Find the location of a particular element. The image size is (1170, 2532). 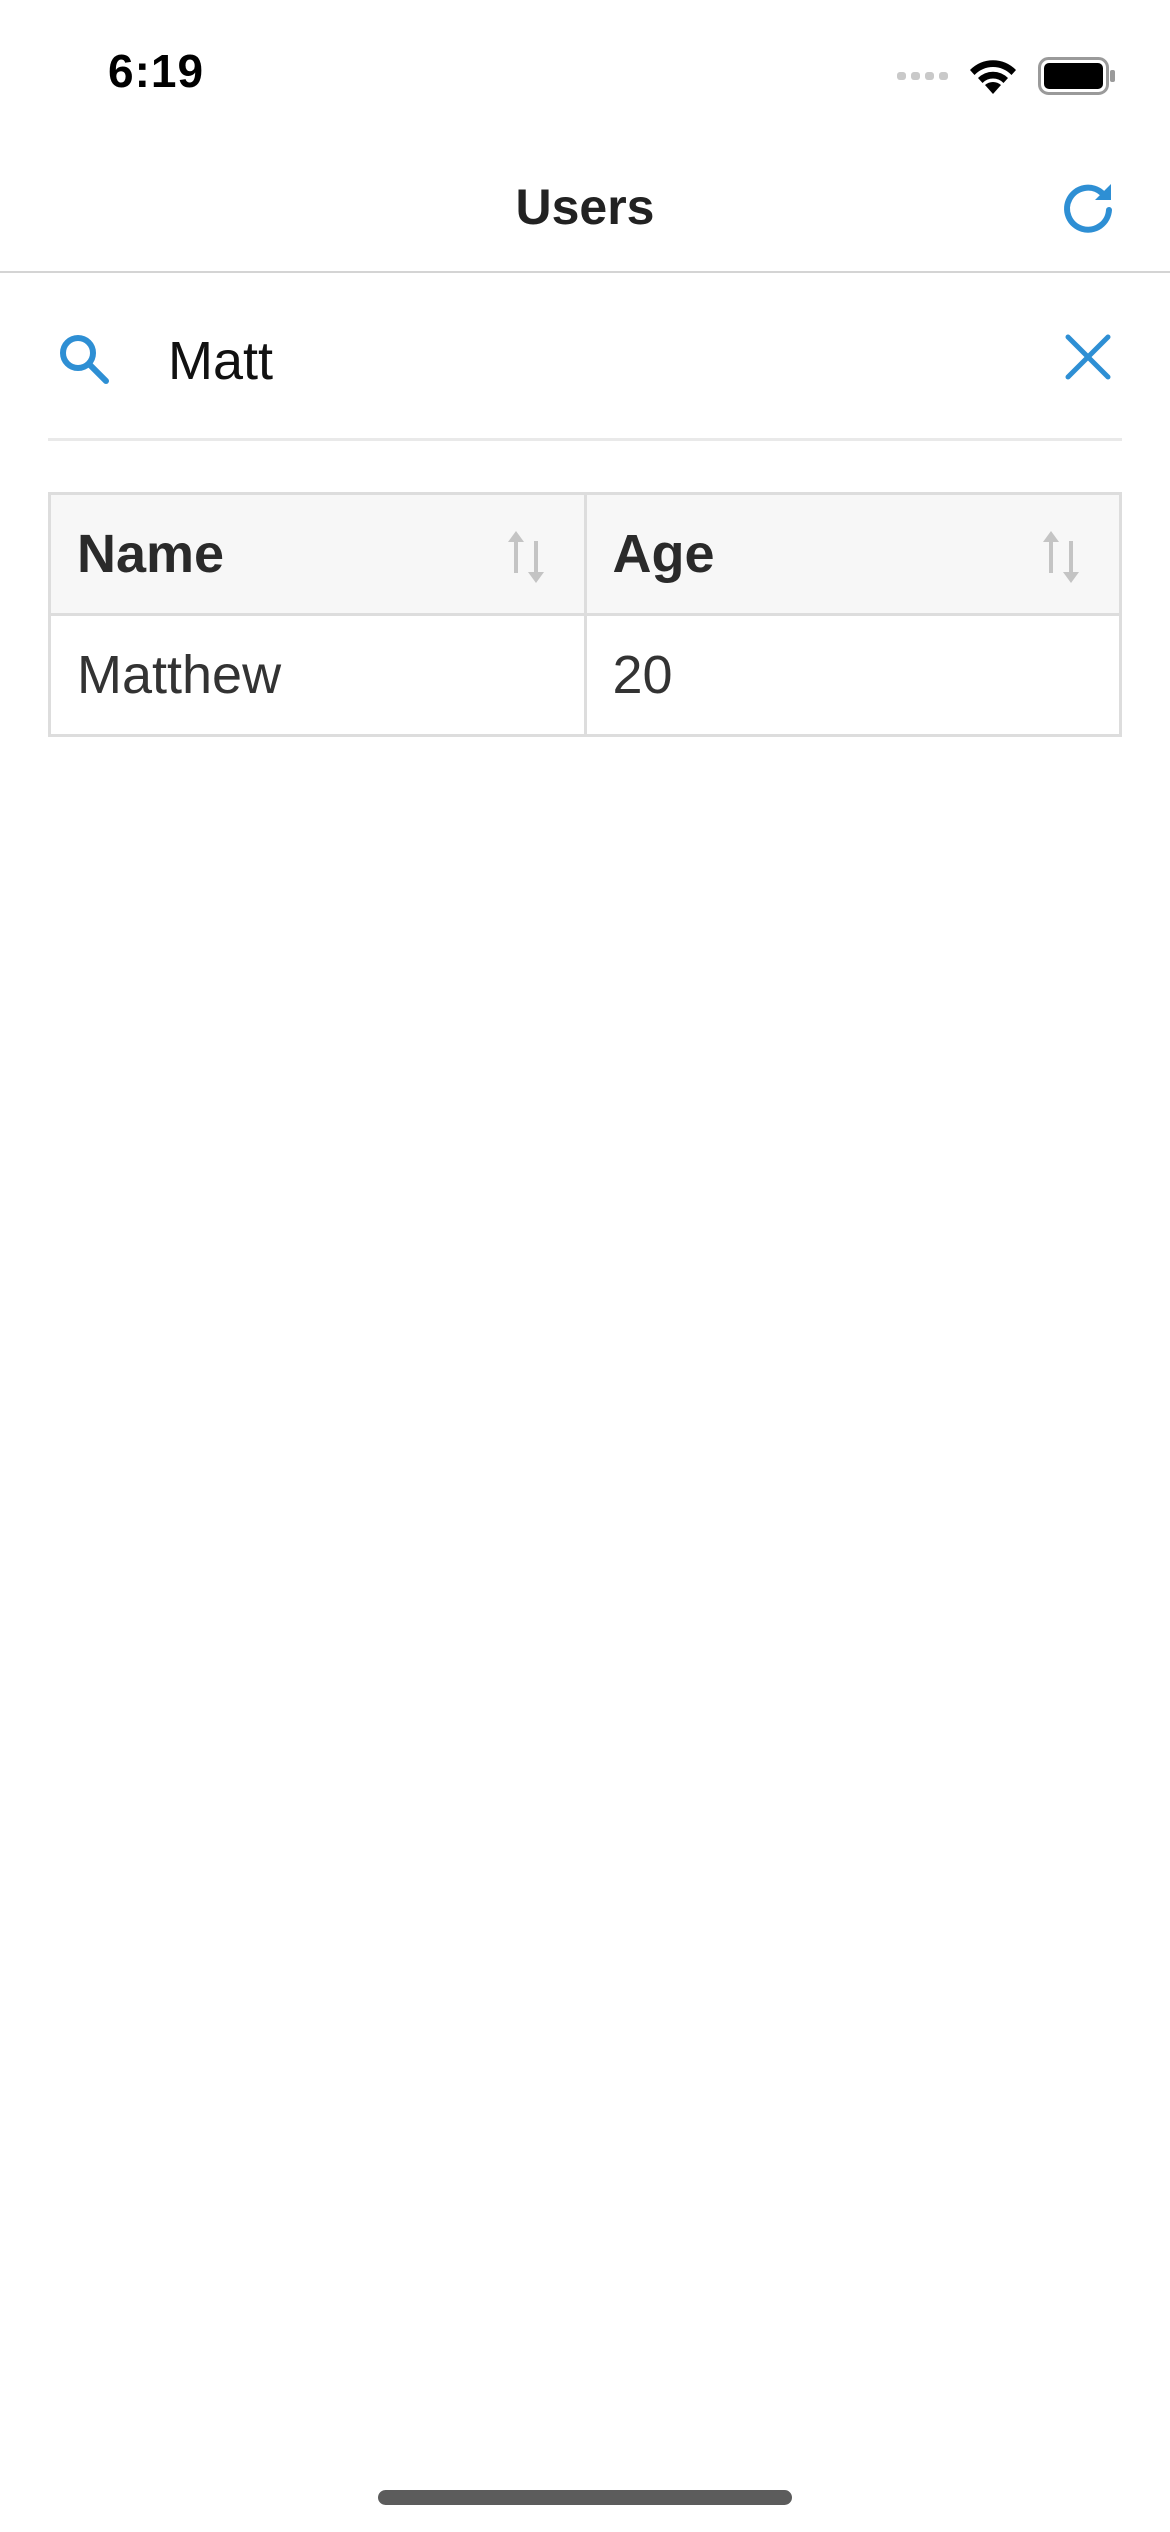

battery-icon is located at coordinates (1076, 76).